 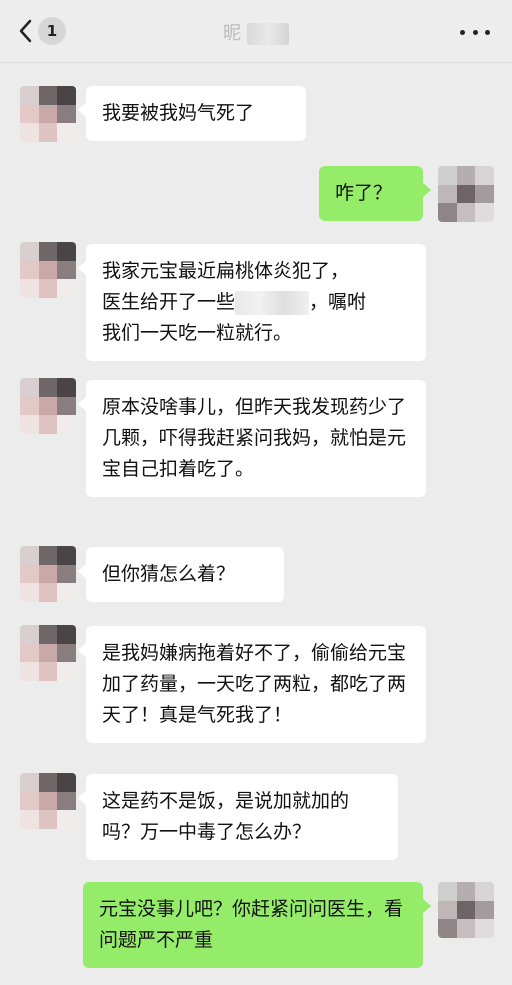 I want to click on message-bubble: 原本没啥事儿，但昨天我发现药少了几颗，吓得我赶紧问我妈，就怕是元宝自己扣着吃了。, so click(x=252, y=438).